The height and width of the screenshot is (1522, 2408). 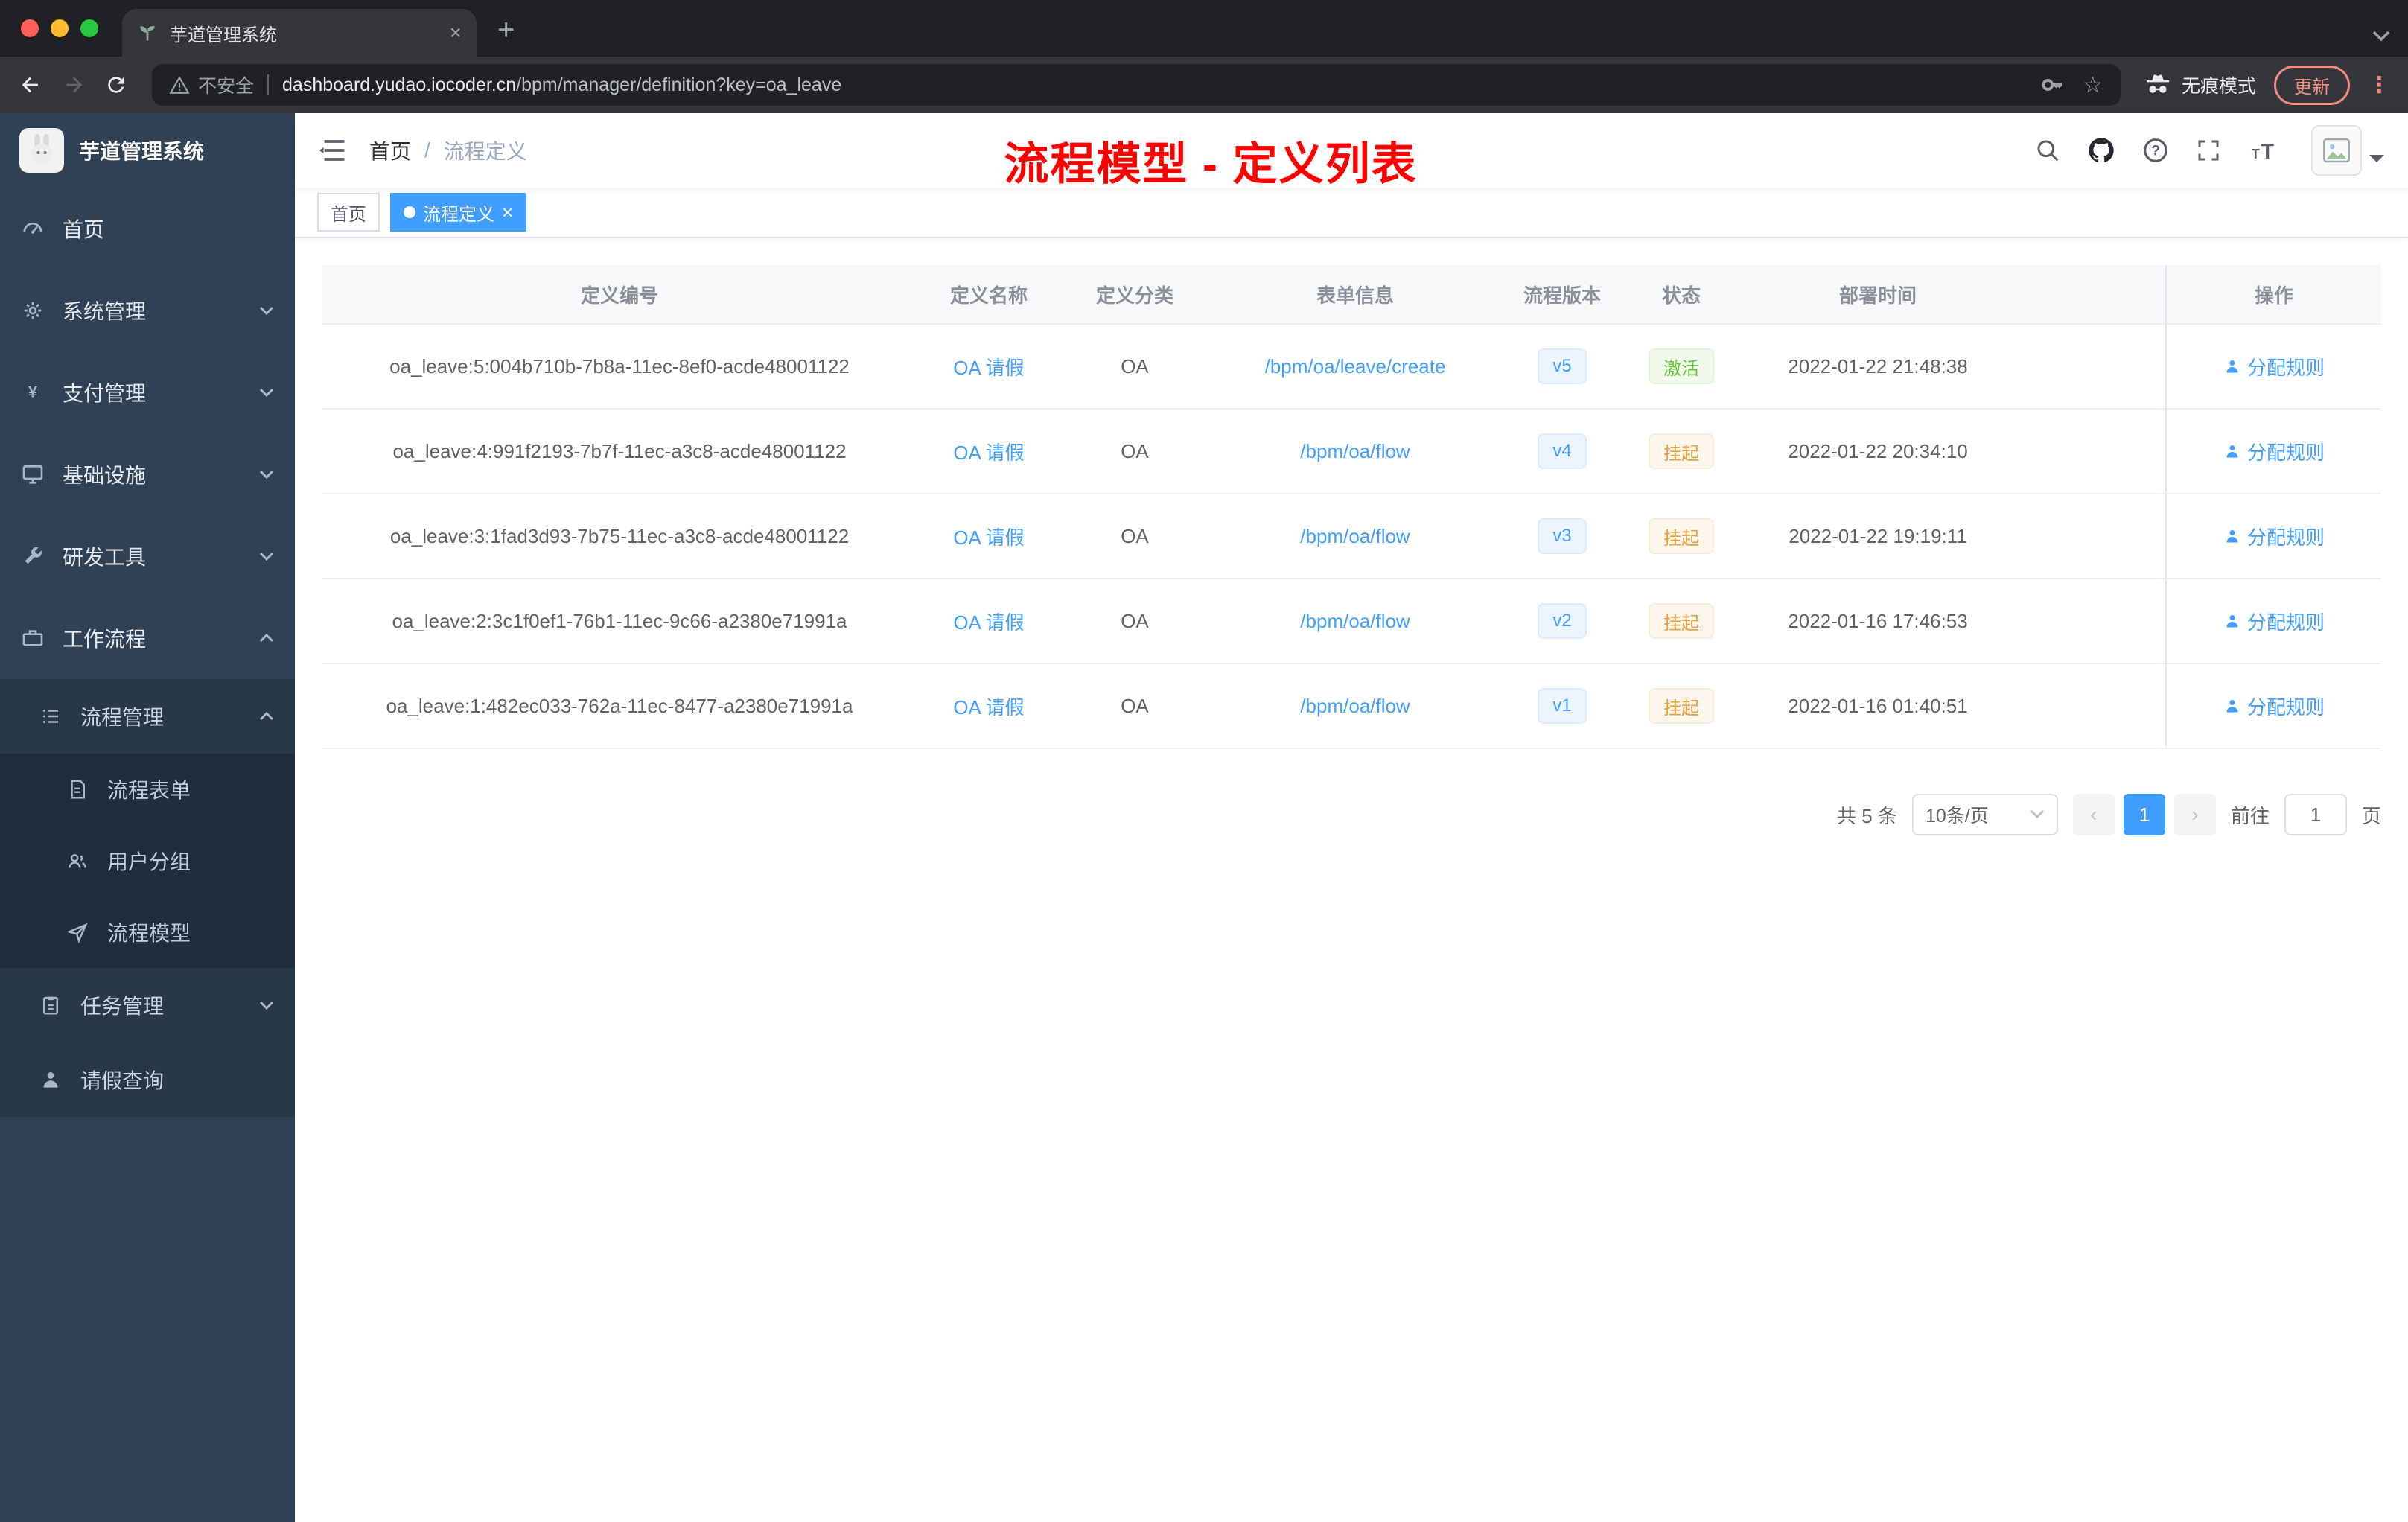 What do you see at coordinates (2208, 150) in the screenshot?
I see `fullscreen-icon` at bounding box center [2208, 150].